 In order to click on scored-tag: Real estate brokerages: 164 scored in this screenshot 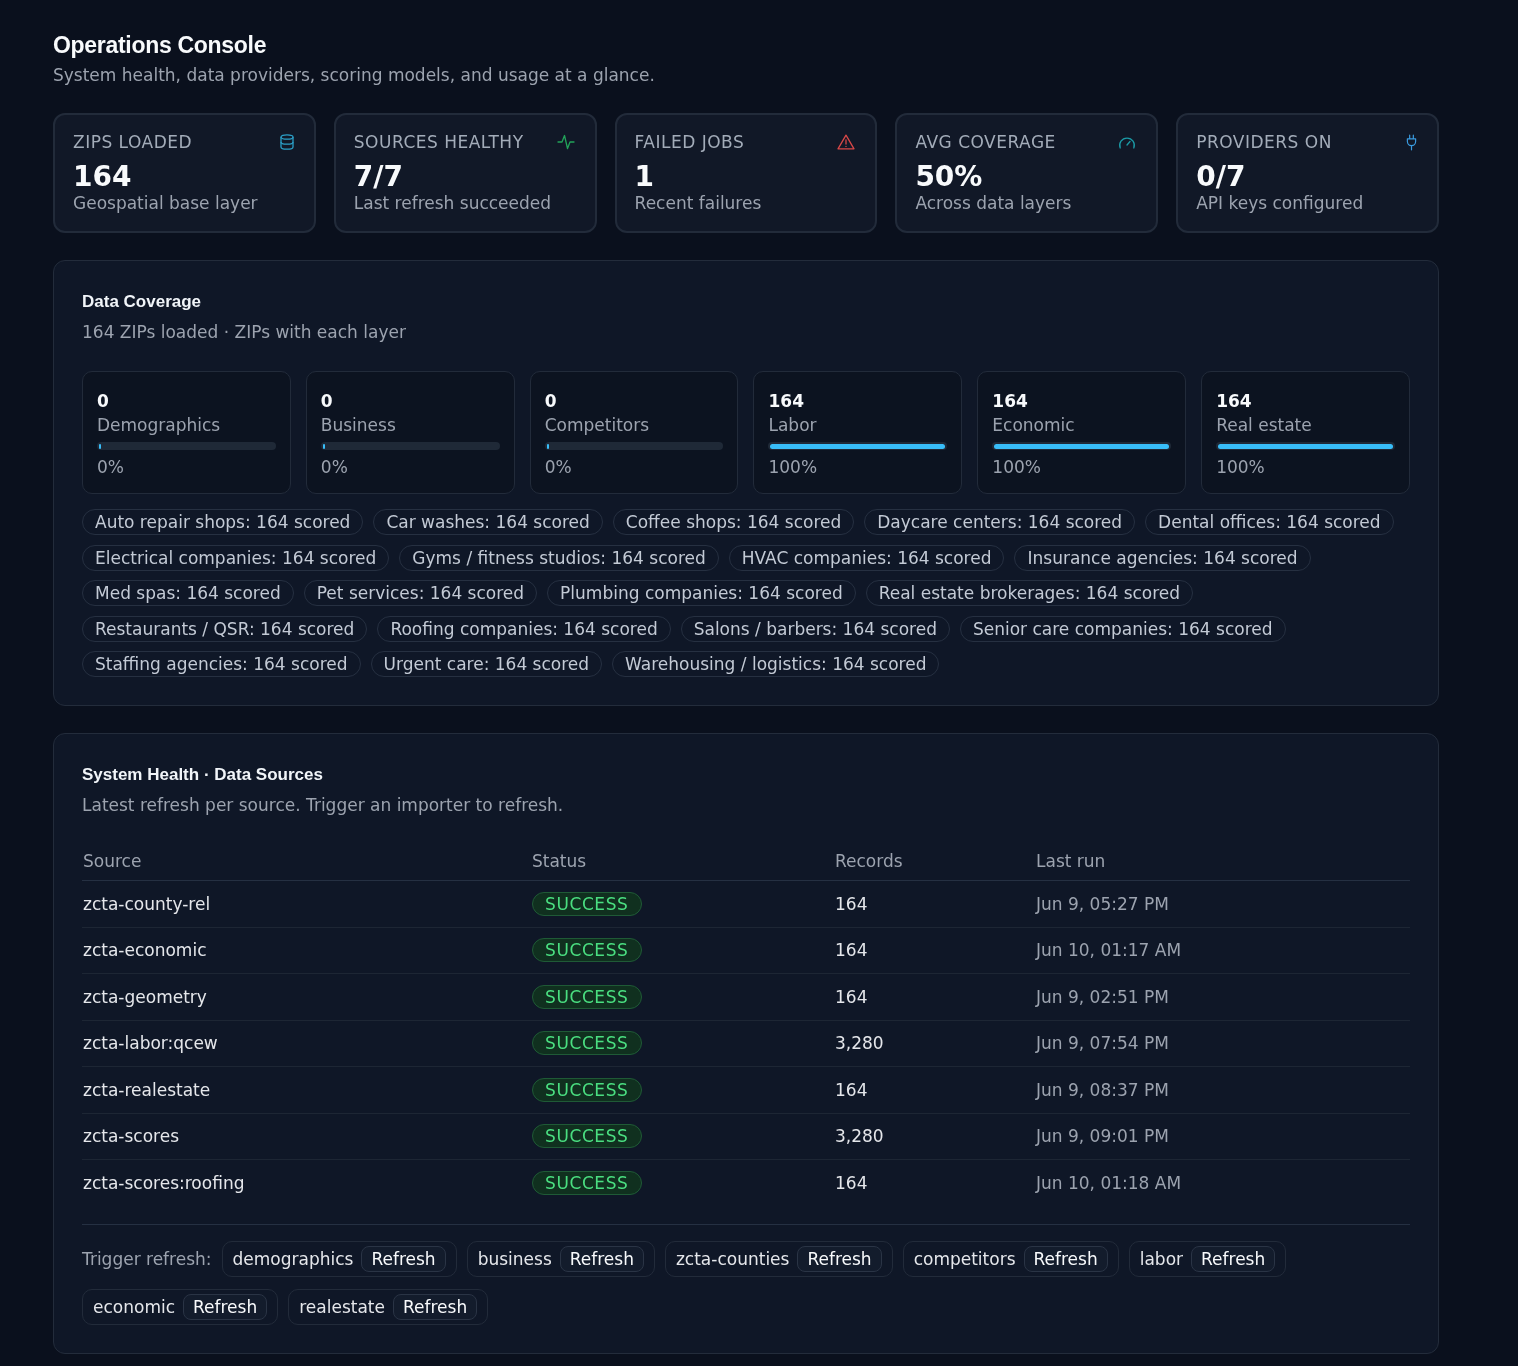, I will do `click(1029, 593)`.